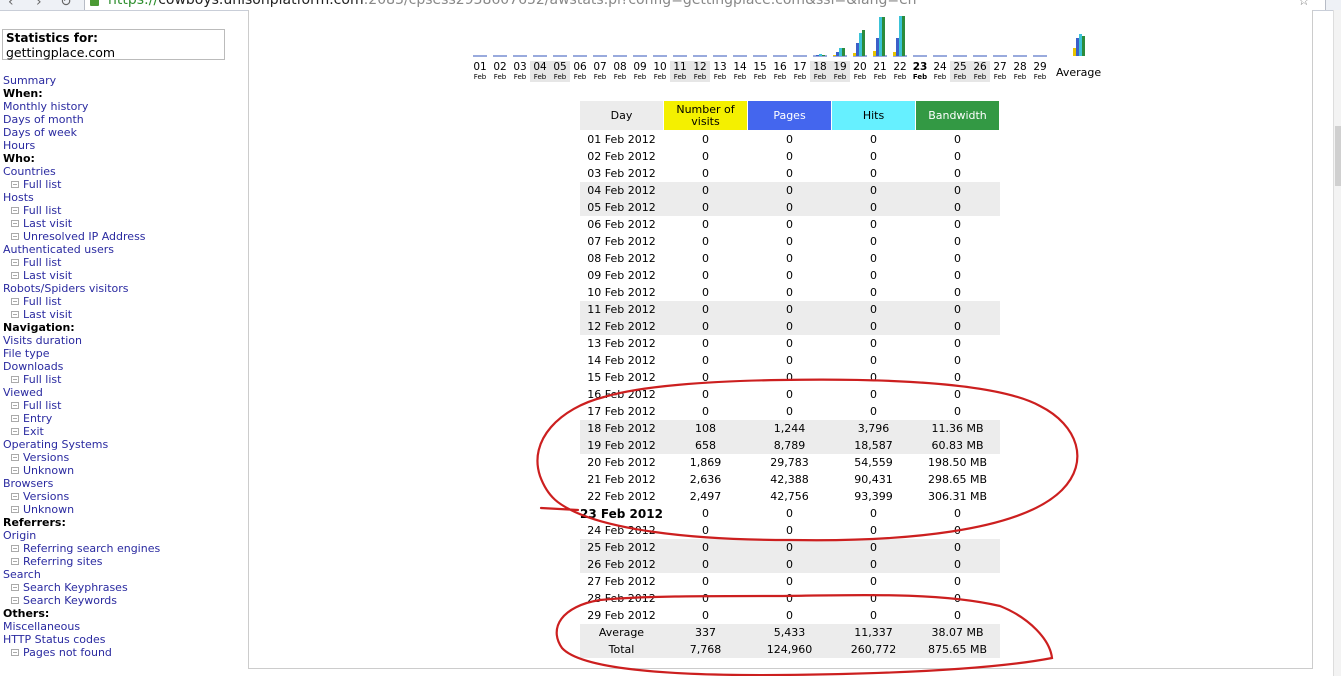 The image size is (1341, 676). I want to click on page-scrollbar, so click(1337, 343).